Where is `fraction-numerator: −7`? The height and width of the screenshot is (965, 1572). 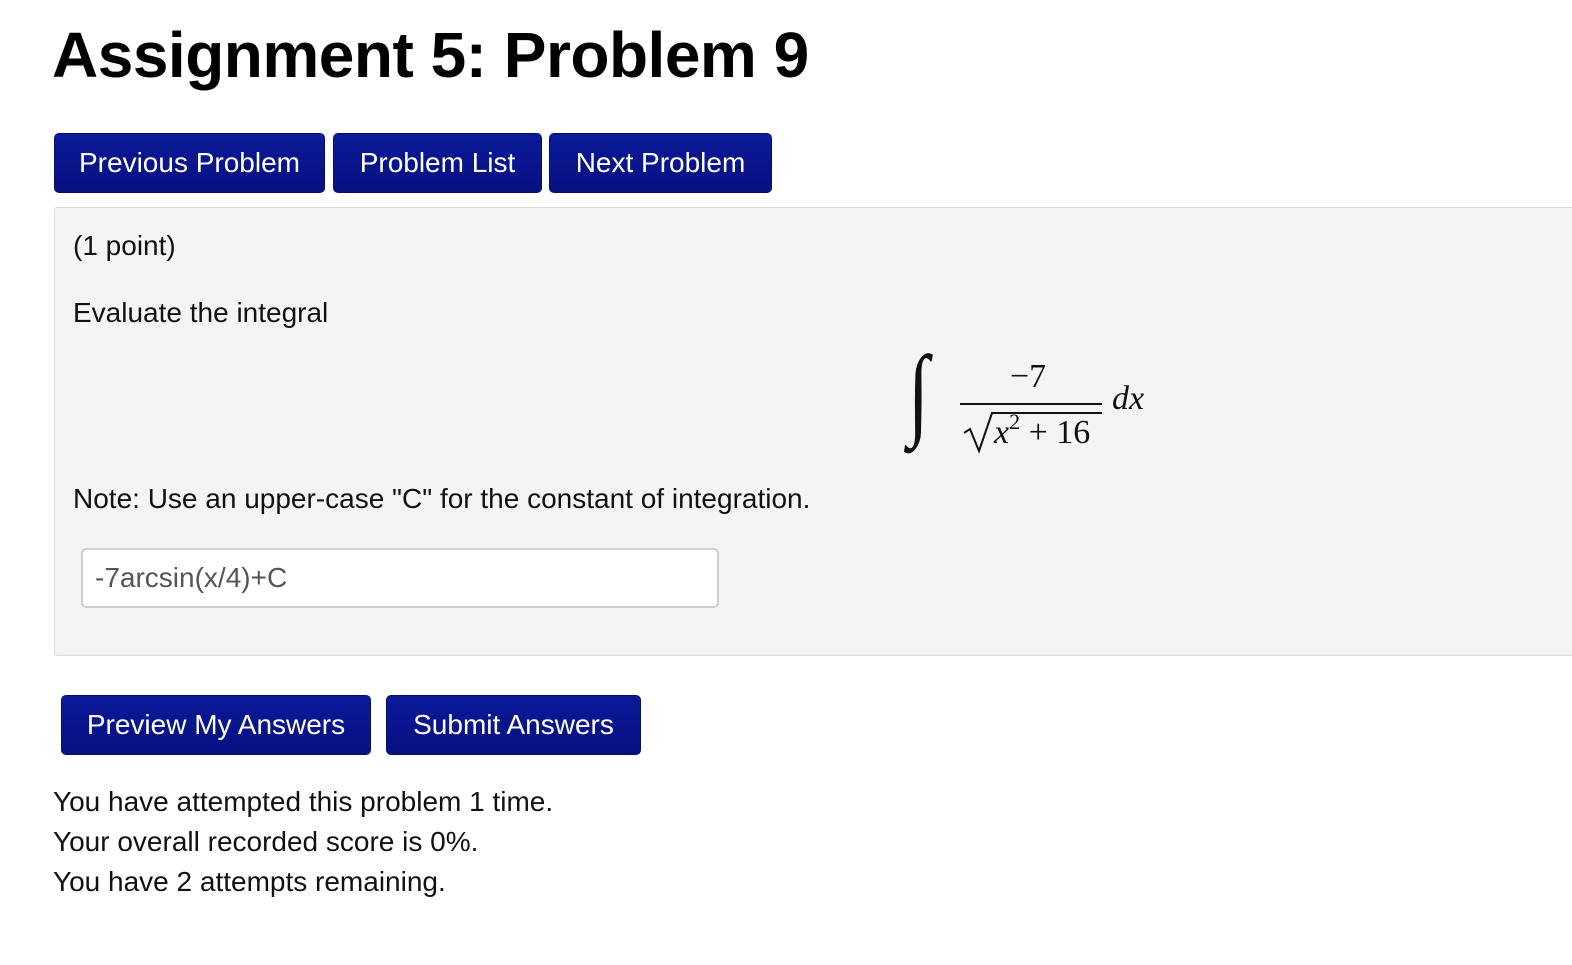 fraction-numerator: −7 is located at coordinates (1028, 376).